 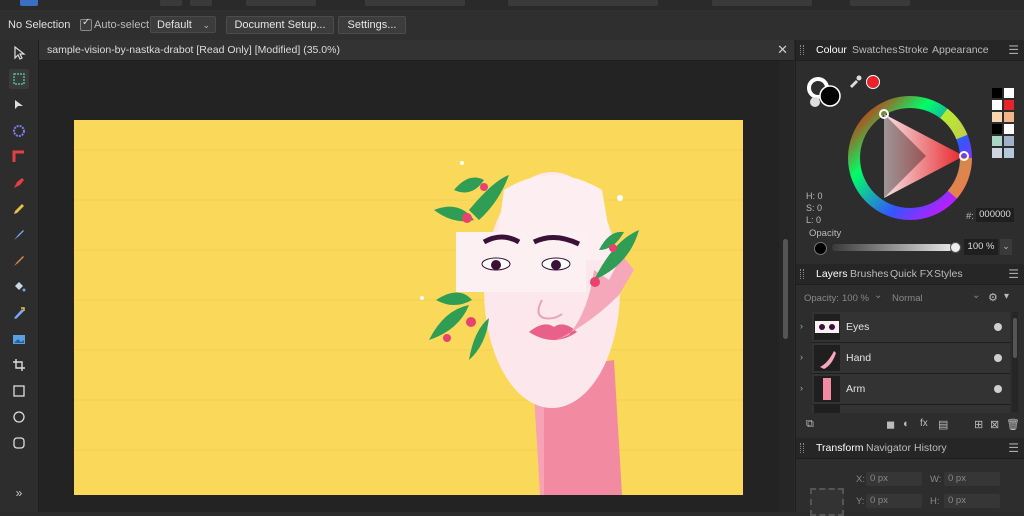 I want to click on rectangle-tool-icon, so click(x=19, y=391).